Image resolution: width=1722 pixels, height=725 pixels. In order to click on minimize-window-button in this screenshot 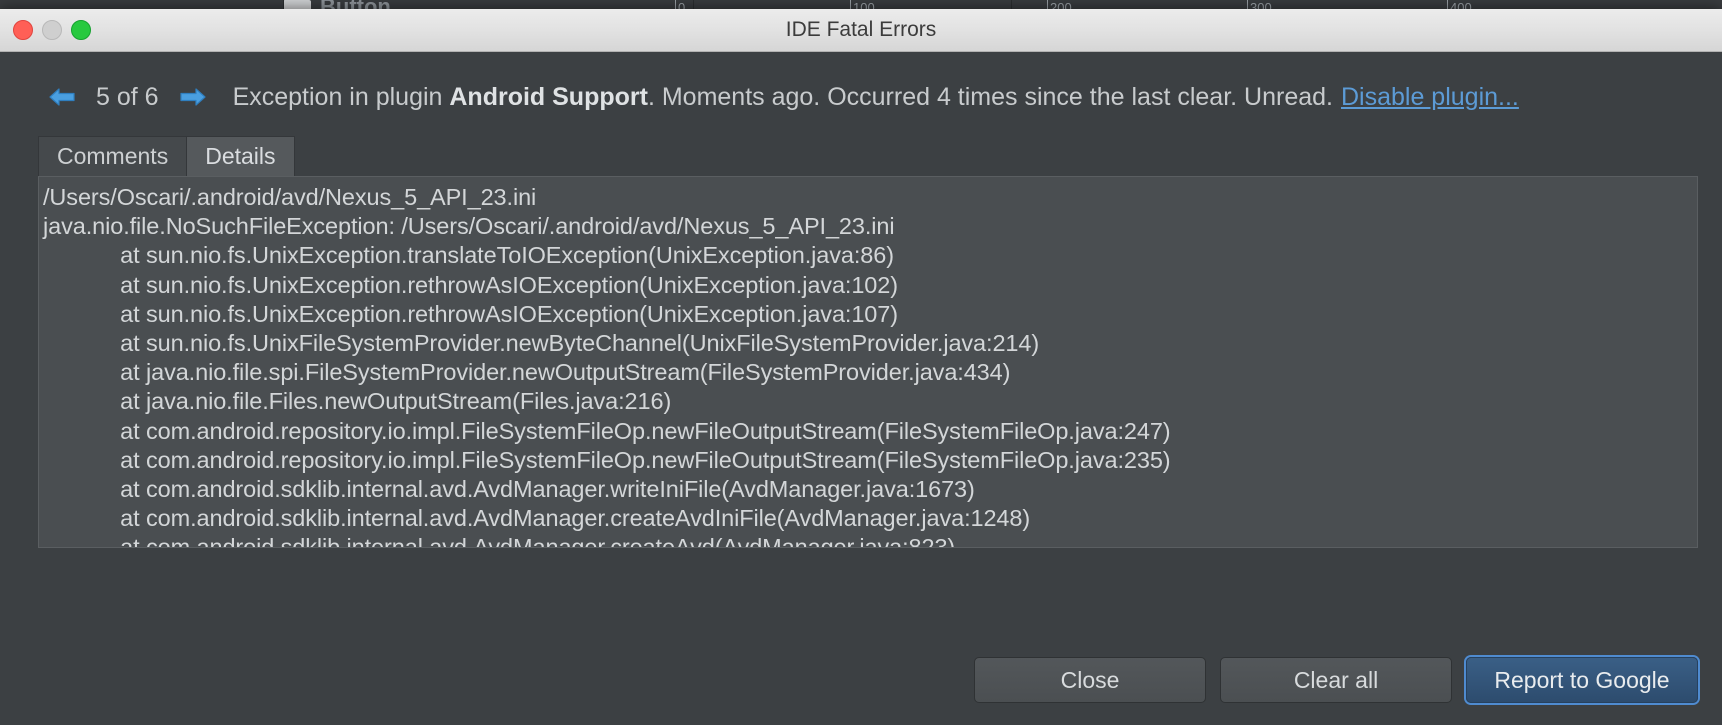, I will do `click(52, 30)`.